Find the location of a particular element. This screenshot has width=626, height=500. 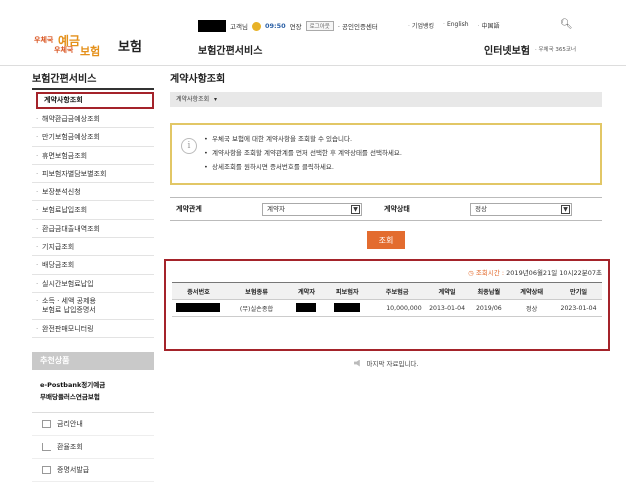

document-icon is located at coordinates (46, 424).